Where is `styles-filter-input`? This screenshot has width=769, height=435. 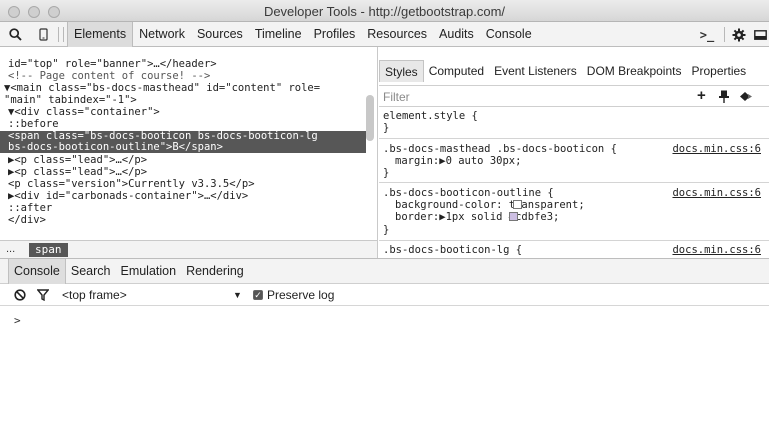 styles-filter-input is located at coordinates (513, 96).